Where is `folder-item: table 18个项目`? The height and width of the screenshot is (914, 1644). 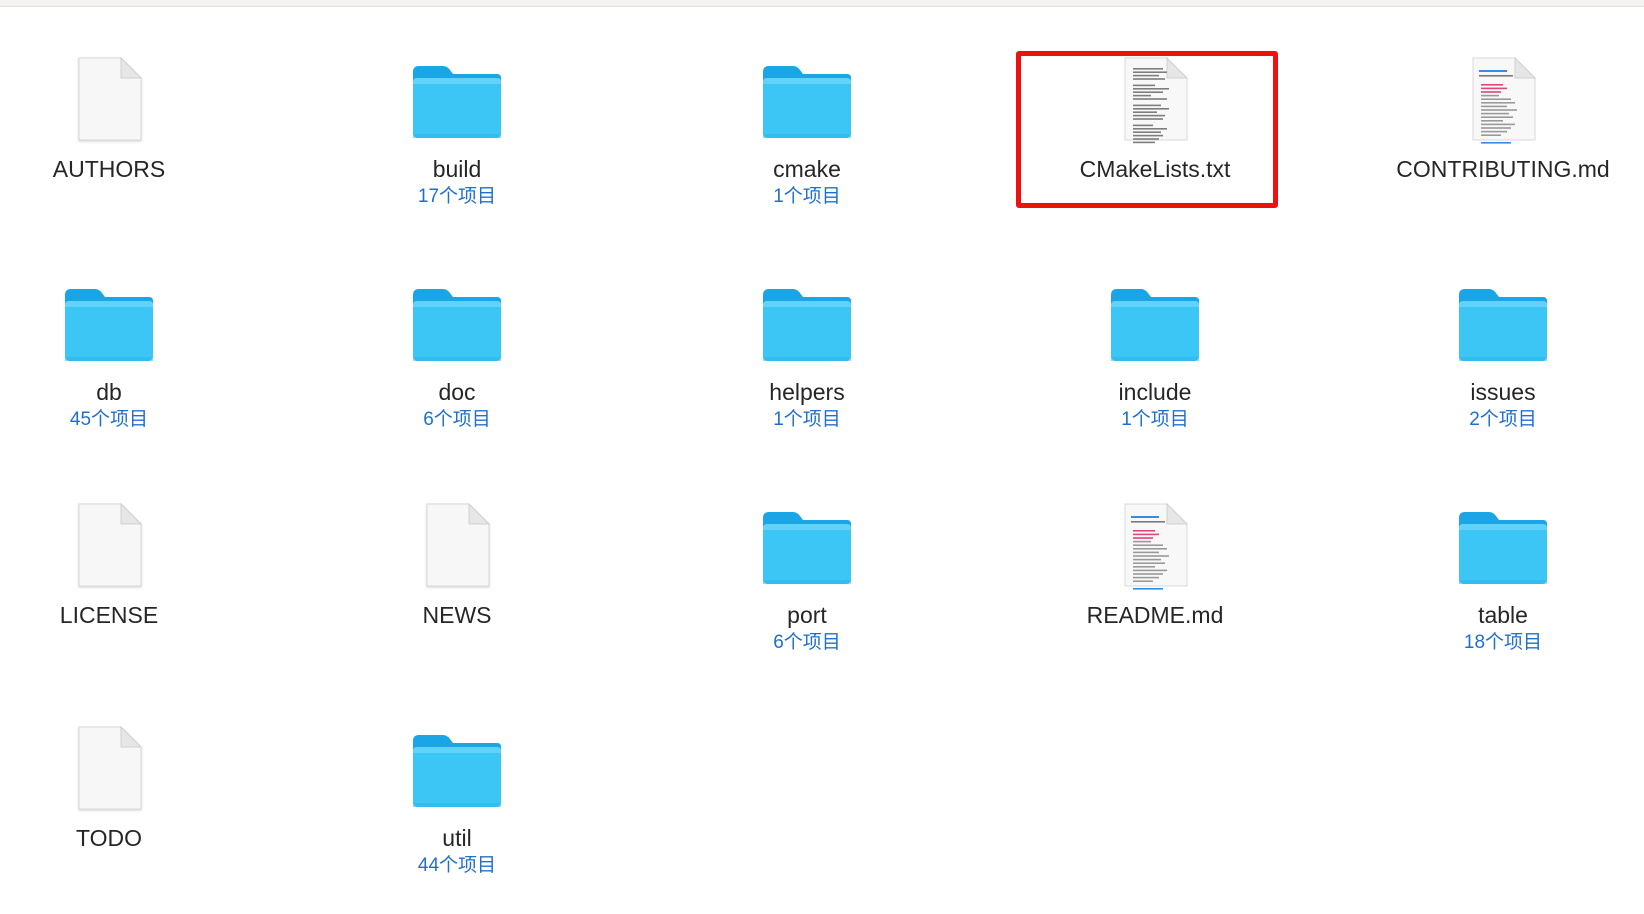
folder-item: table 18个项目 is located at coordinates (1498, 600).